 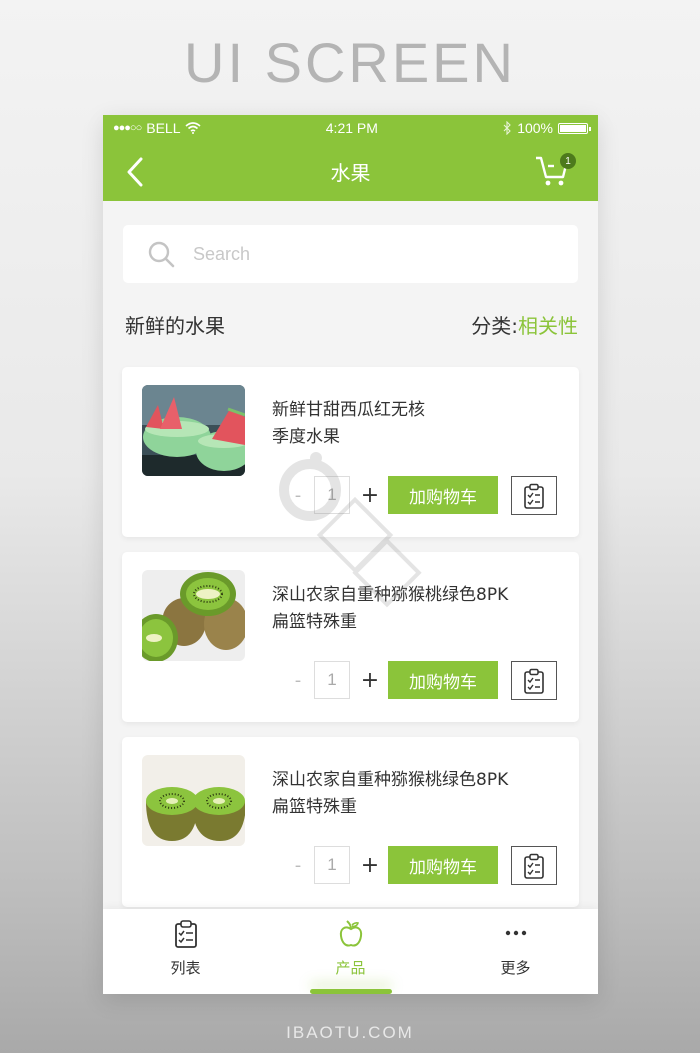 I want to click on search-icon, so click(x=161, y=254).